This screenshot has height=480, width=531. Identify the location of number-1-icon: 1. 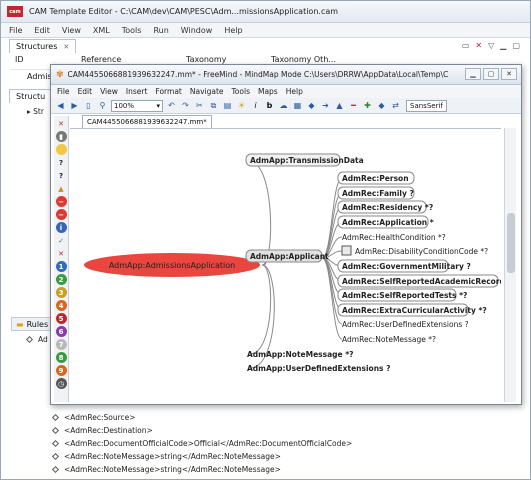
(61, 266).